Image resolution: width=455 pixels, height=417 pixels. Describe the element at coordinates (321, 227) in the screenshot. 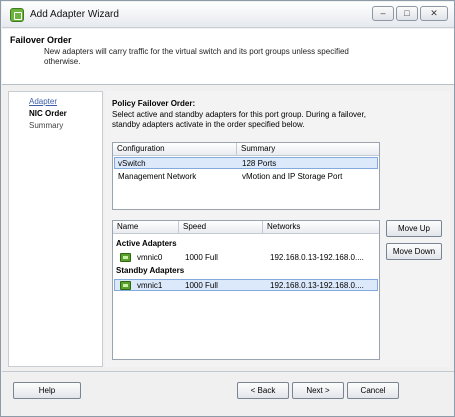

I see `column-networks: Networks` at that location.